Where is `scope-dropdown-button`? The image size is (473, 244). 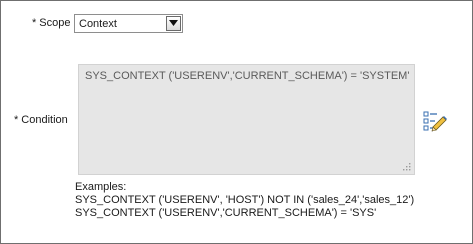 scope-dropdown-button is located at coordinates (173, 23).